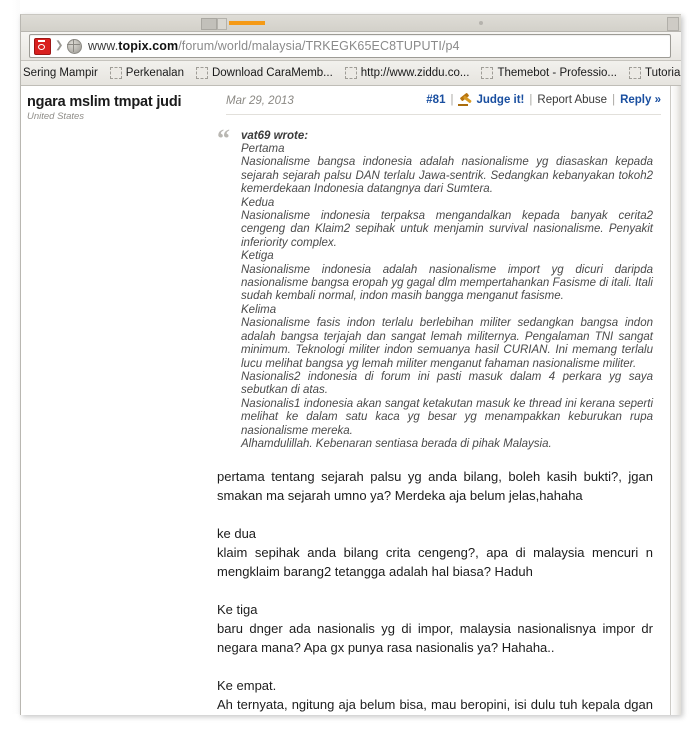 The image size is (692, 732). I want to click on quote-line: Kedua, so click(258, 202).